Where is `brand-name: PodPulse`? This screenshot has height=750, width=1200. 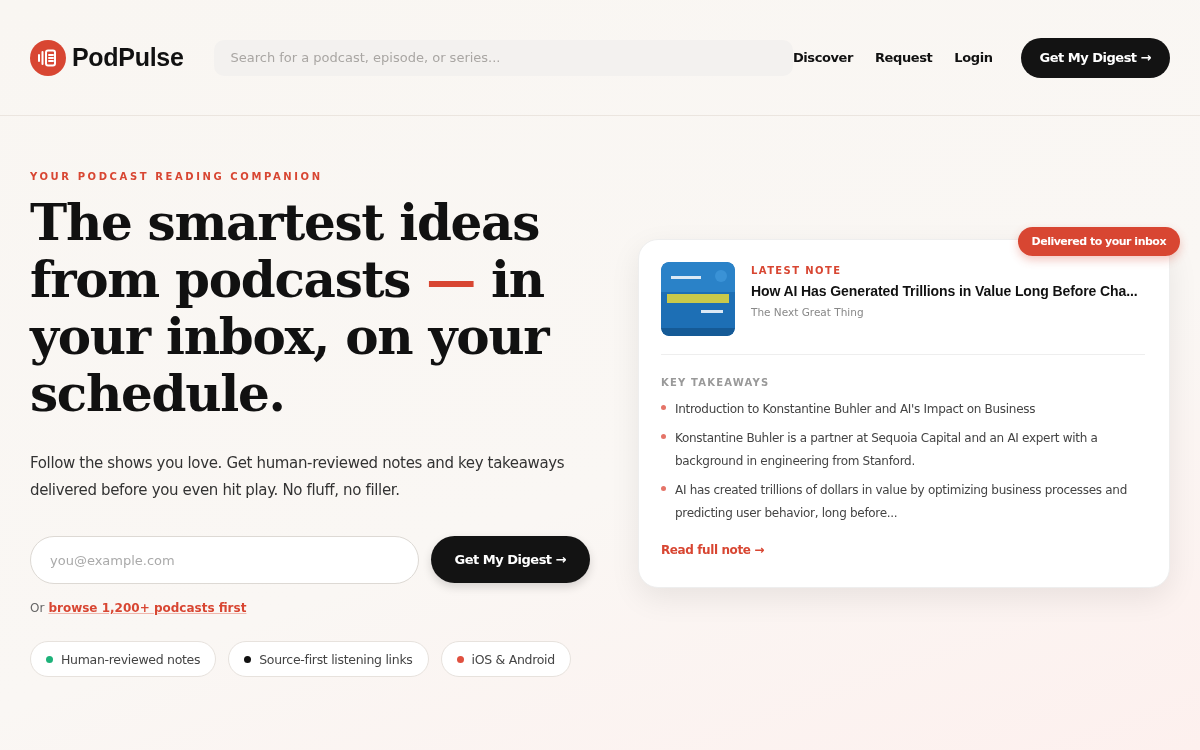
brand-name: PodPulse is located at coordinates (128, 57).